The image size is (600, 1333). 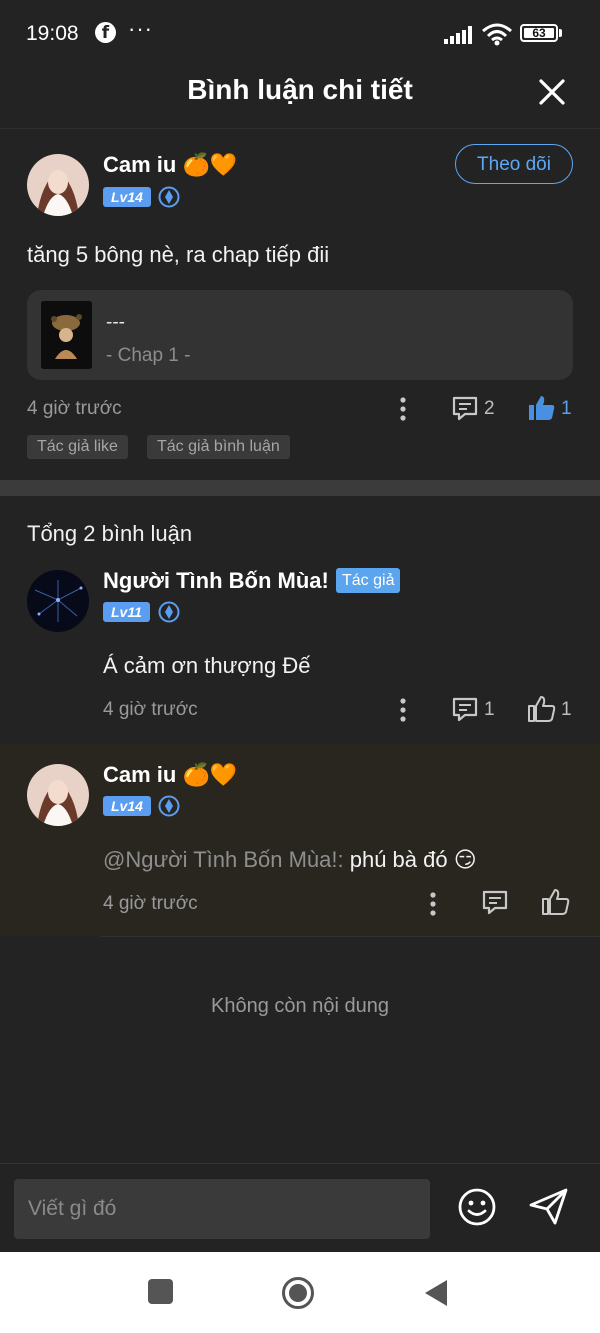 I want to click on reply-count: 1, so click(x=489, y=709).